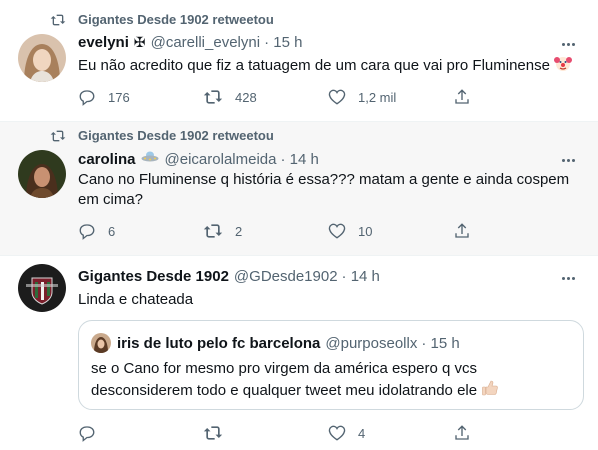 The width and height of the screenshot is (598, 450). What do you see at coordinates (205, 42) in the screenshot?
I see `handle: @carelli_evelyni` at bounding box center [205, 42].